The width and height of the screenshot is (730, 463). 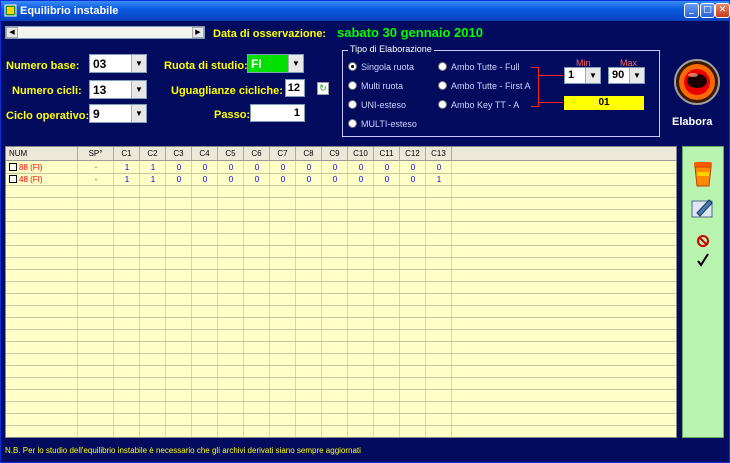 What do you see at coordinates (277, 113) in the screenshot?
I see `passo-input: 1` at bounding box center [277, 113].